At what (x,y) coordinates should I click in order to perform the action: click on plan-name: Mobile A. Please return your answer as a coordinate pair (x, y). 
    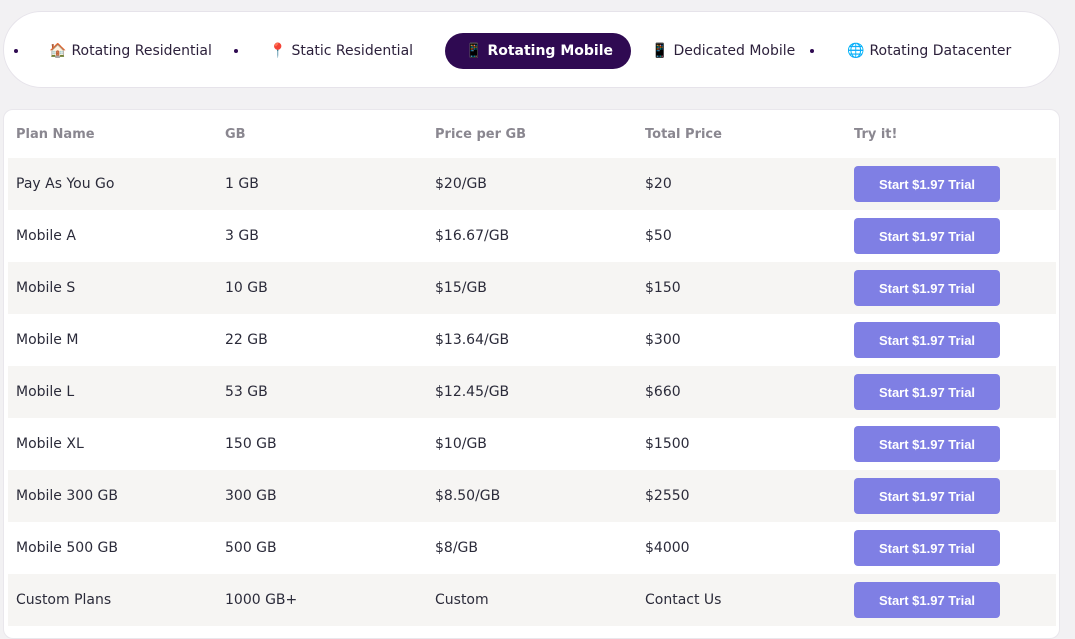
    Looking at the image, I should click on (46, 236).